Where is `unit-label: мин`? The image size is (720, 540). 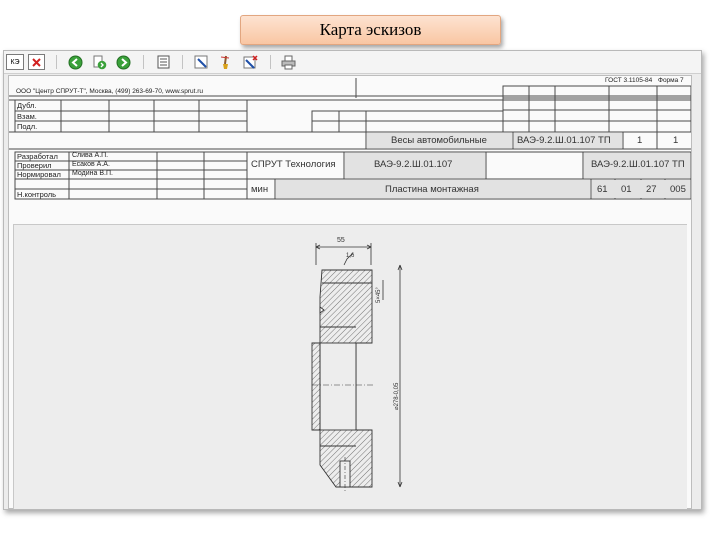
unit-label: мин is located at coordinates (260, 189).